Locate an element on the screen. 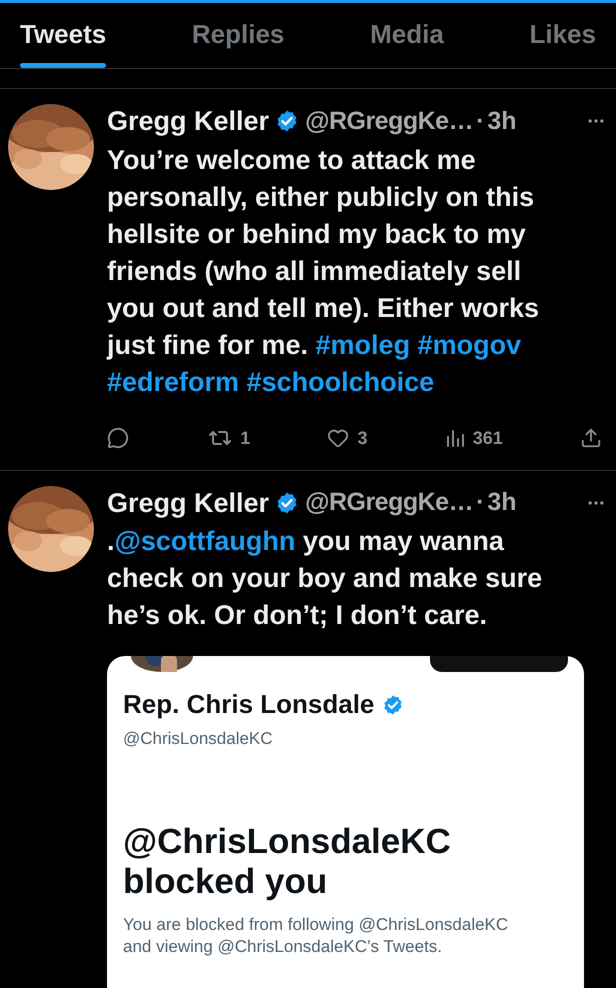  profile-tab: Media is located at coordinates (407, 42).